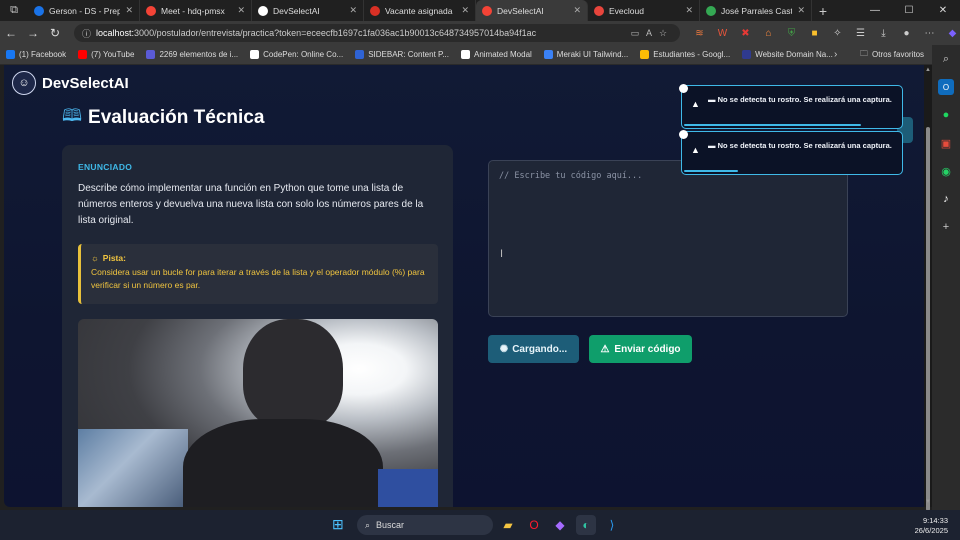  I want to click on extension-home-icon: ⌂, so click(768, 33).